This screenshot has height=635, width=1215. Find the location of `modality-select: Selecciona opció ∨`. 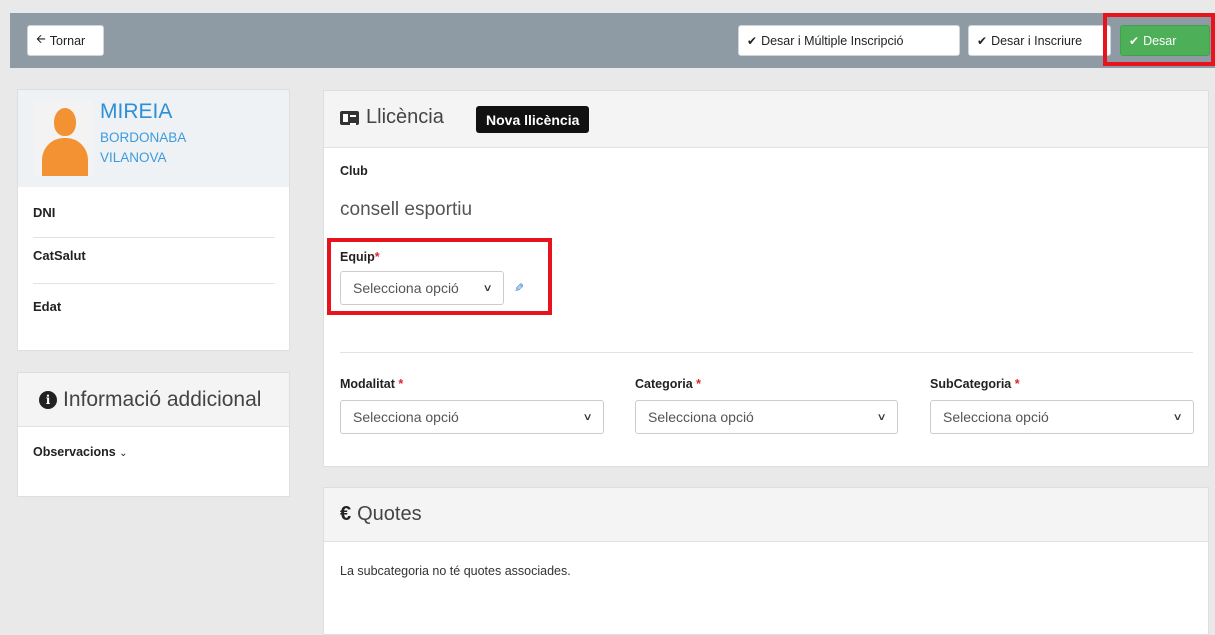

modality-select: Selecciona opció ∨ is located at coordinates (472, 417).